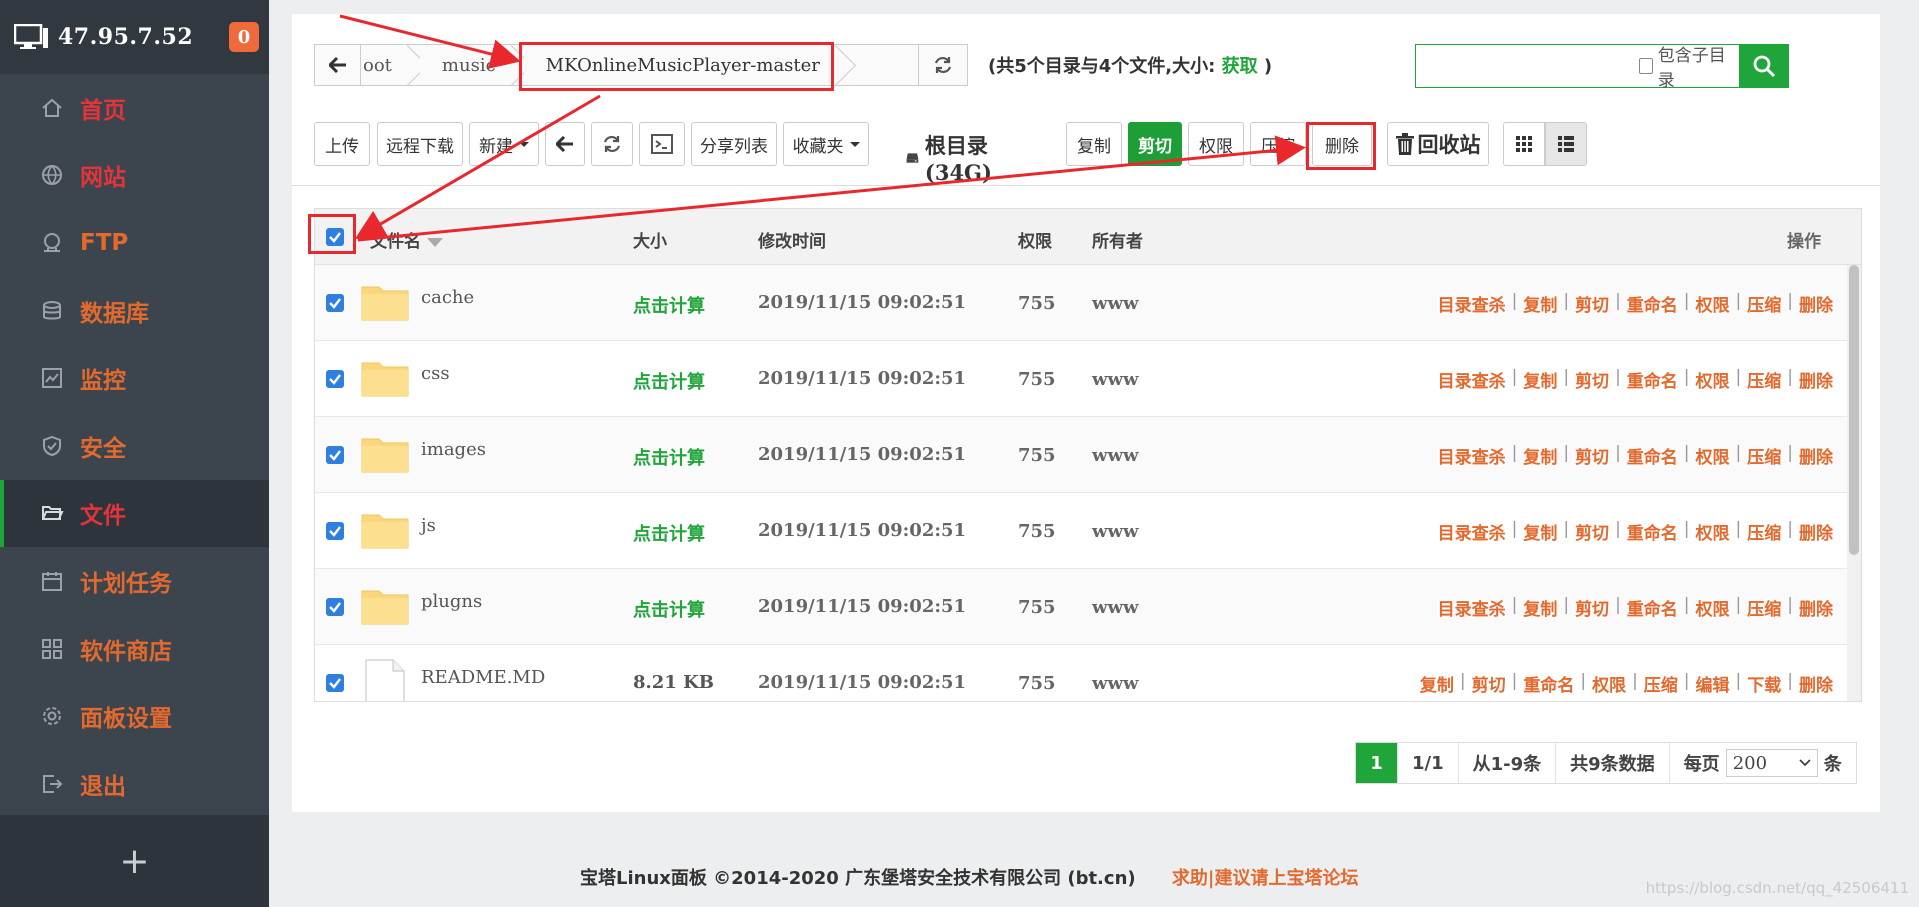  What do you see at coordinates (1566, 144) in the screenshot?
I see `list-view-button` at bounding box center [1566, 144].